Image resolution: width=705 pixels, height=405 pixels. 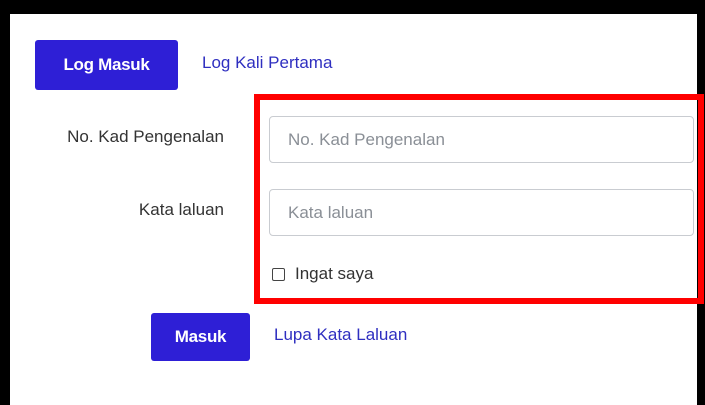 I want to click on log-kali-pertama-link: Log Kali Pertama, so click(x=267, y=63).